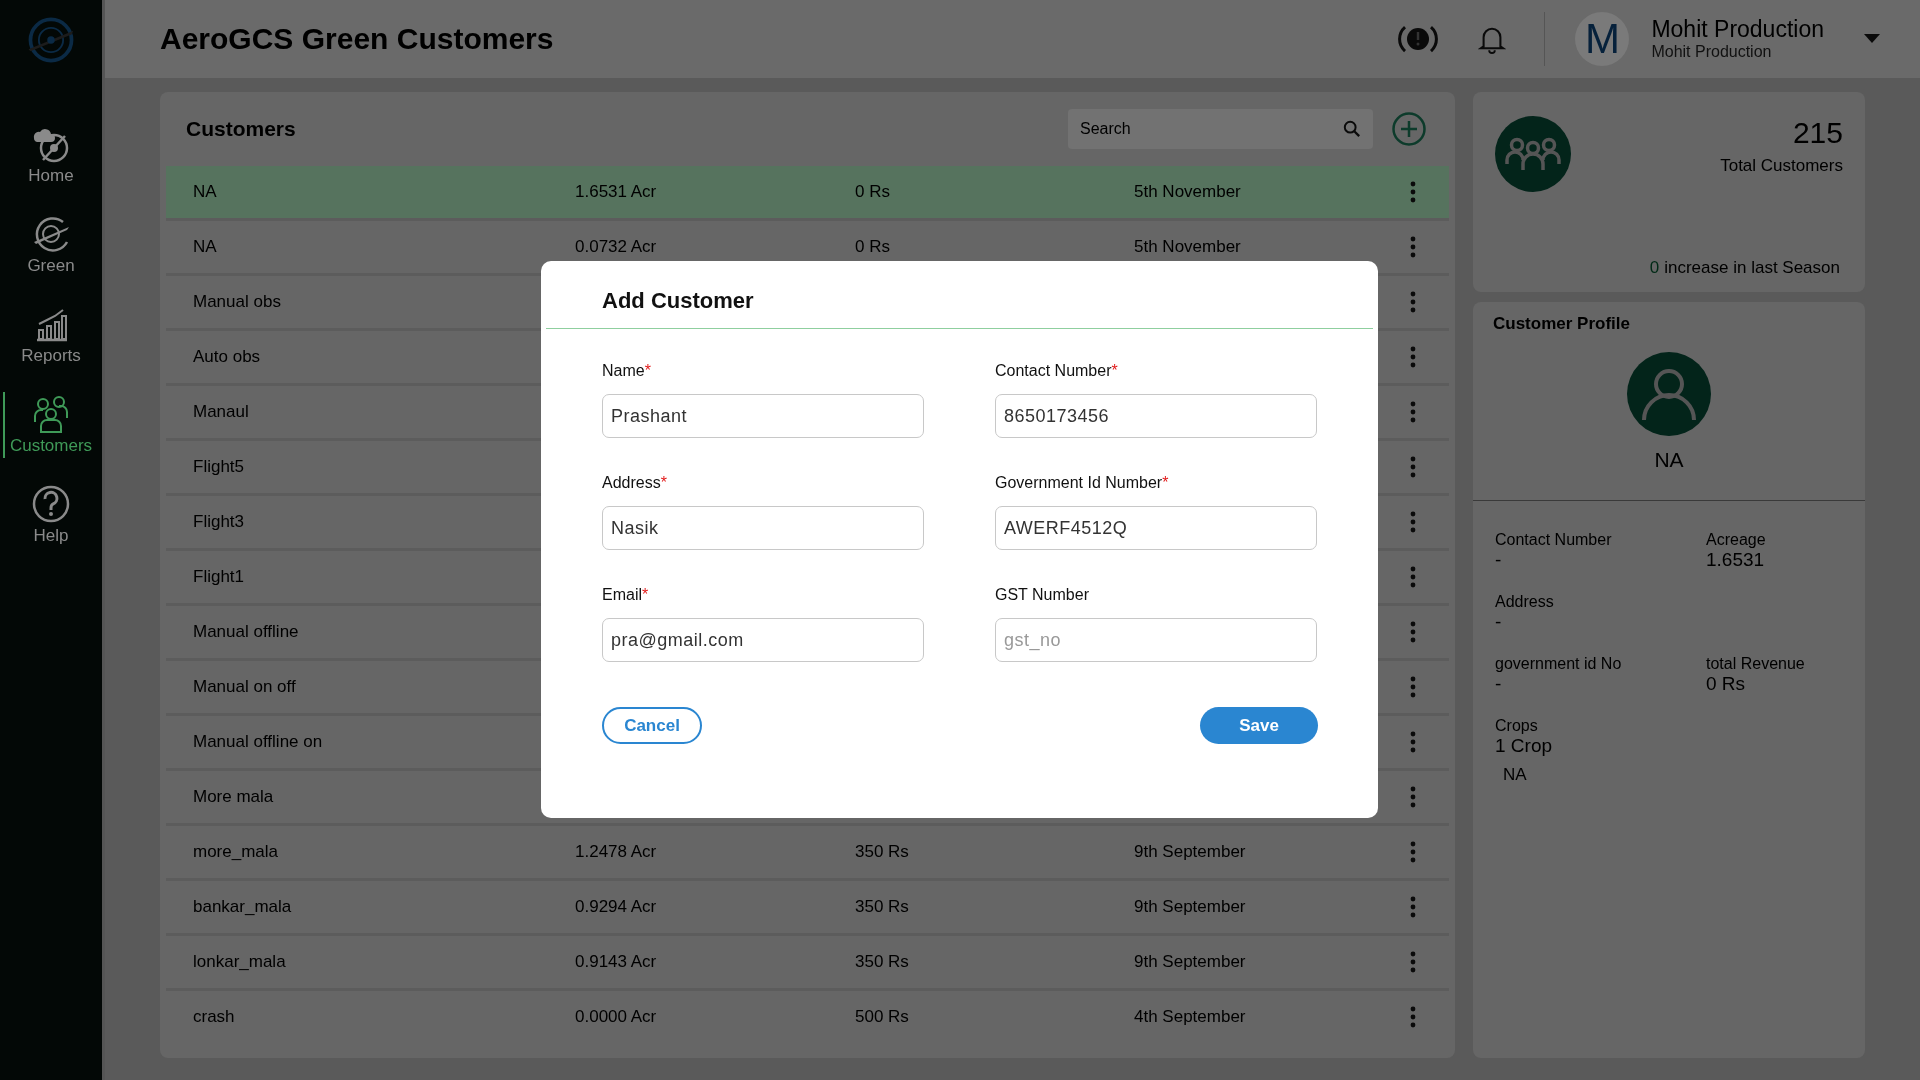 Image resolution: width=1920 pixels, height=1080 pixels. Describe the element at coordinates (1561, 324) in the screenshot. I see `card-title: Customer Profile` at that location.